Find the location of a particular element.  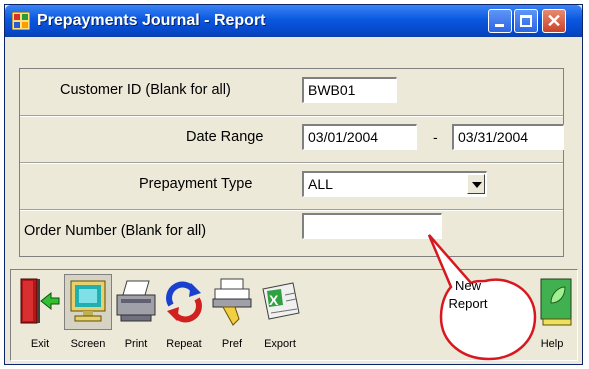

pref-button: Pref is located at coordinates (232, 315).